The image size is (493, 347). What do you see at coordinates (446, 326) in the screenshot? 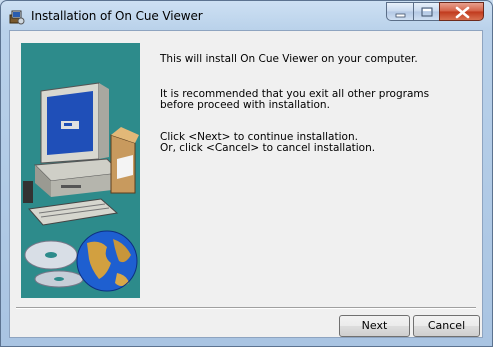
I see `cancel-button: Cancel` at bounding box center [446, 326].